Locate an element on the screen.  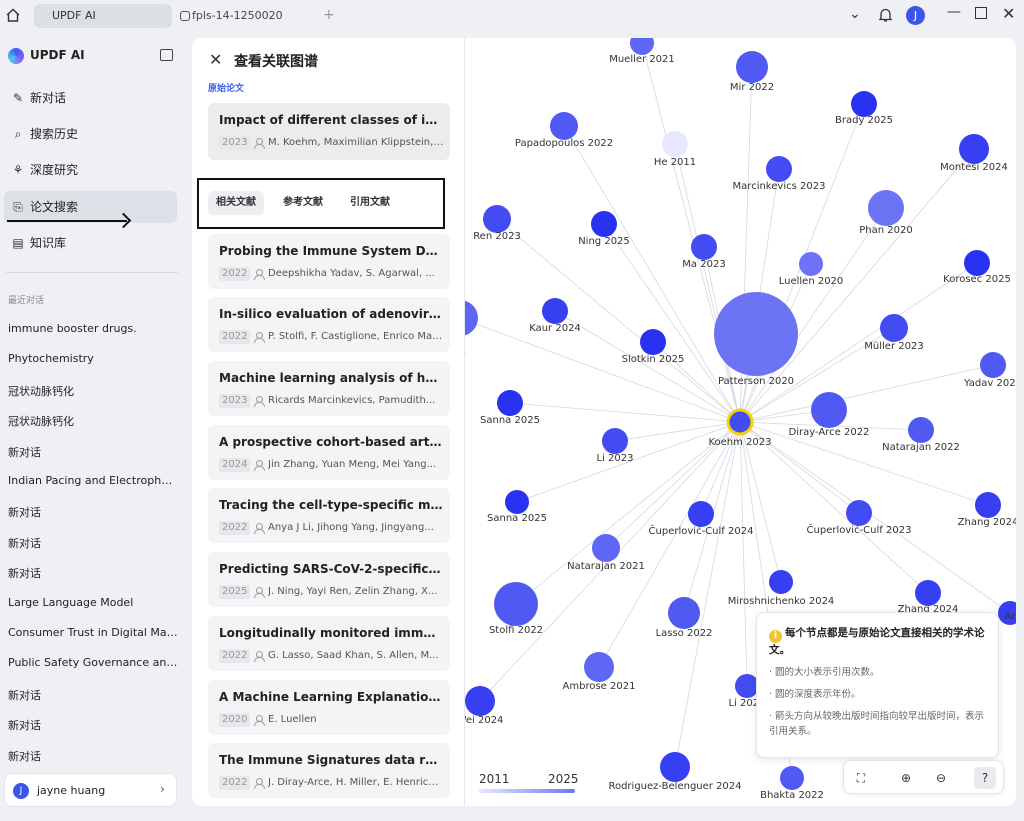
recent-chat-item: Consumer Trust in Digital Marketing is located at coordinates (93, 632).